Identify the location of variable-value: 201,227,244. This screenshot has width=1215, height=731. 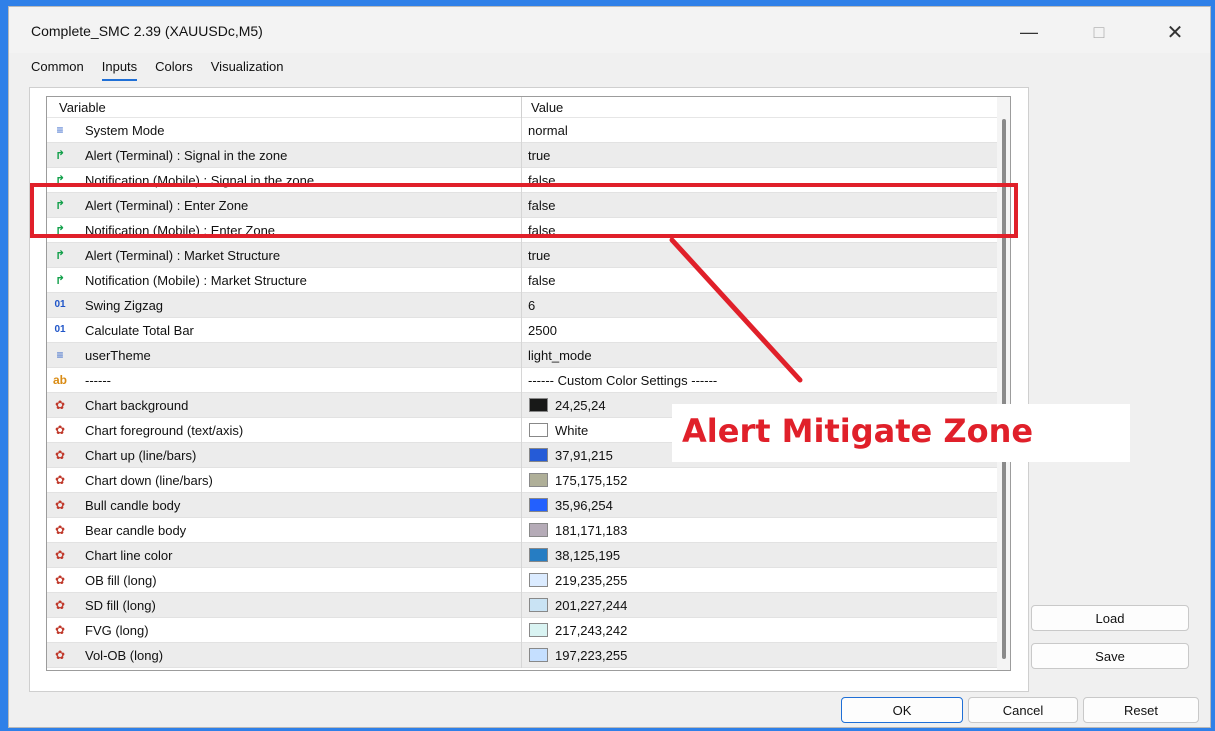
(591, 605).